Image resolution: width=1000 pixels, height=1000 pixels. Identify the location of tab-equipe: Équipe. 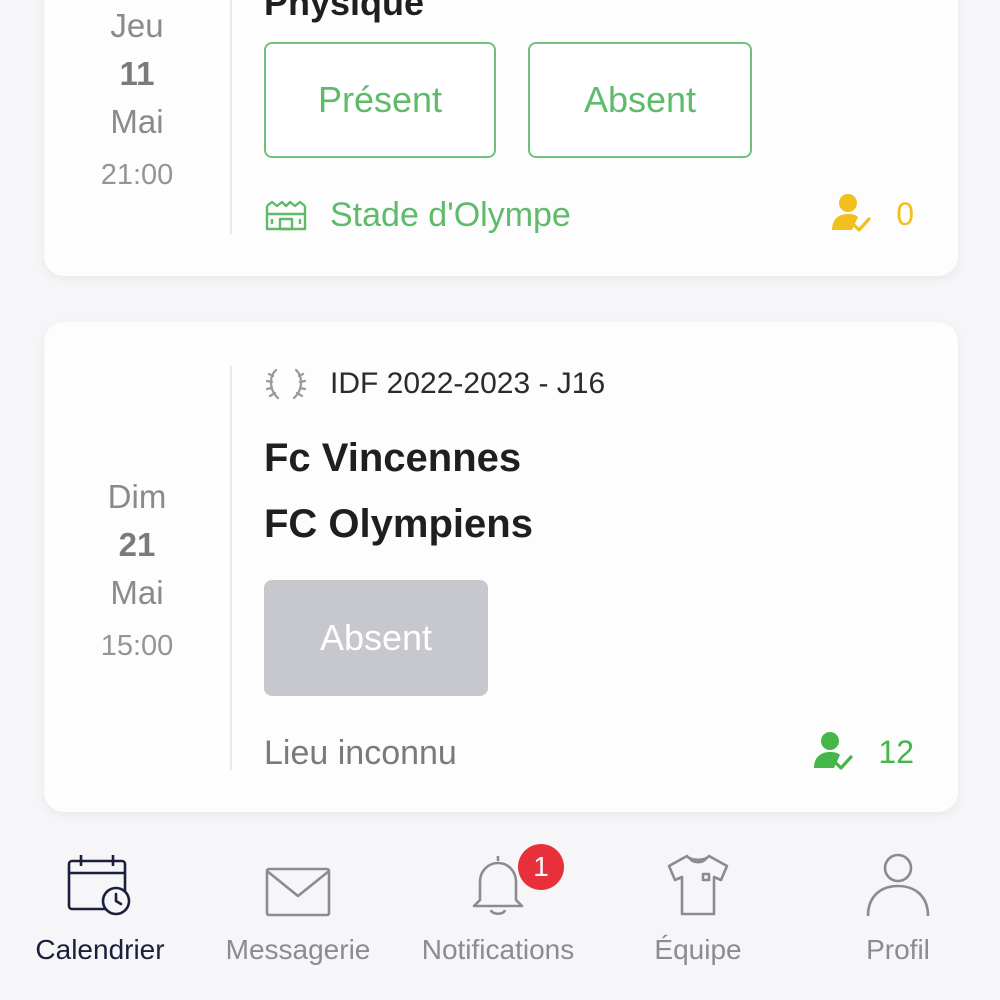
(698, 903).